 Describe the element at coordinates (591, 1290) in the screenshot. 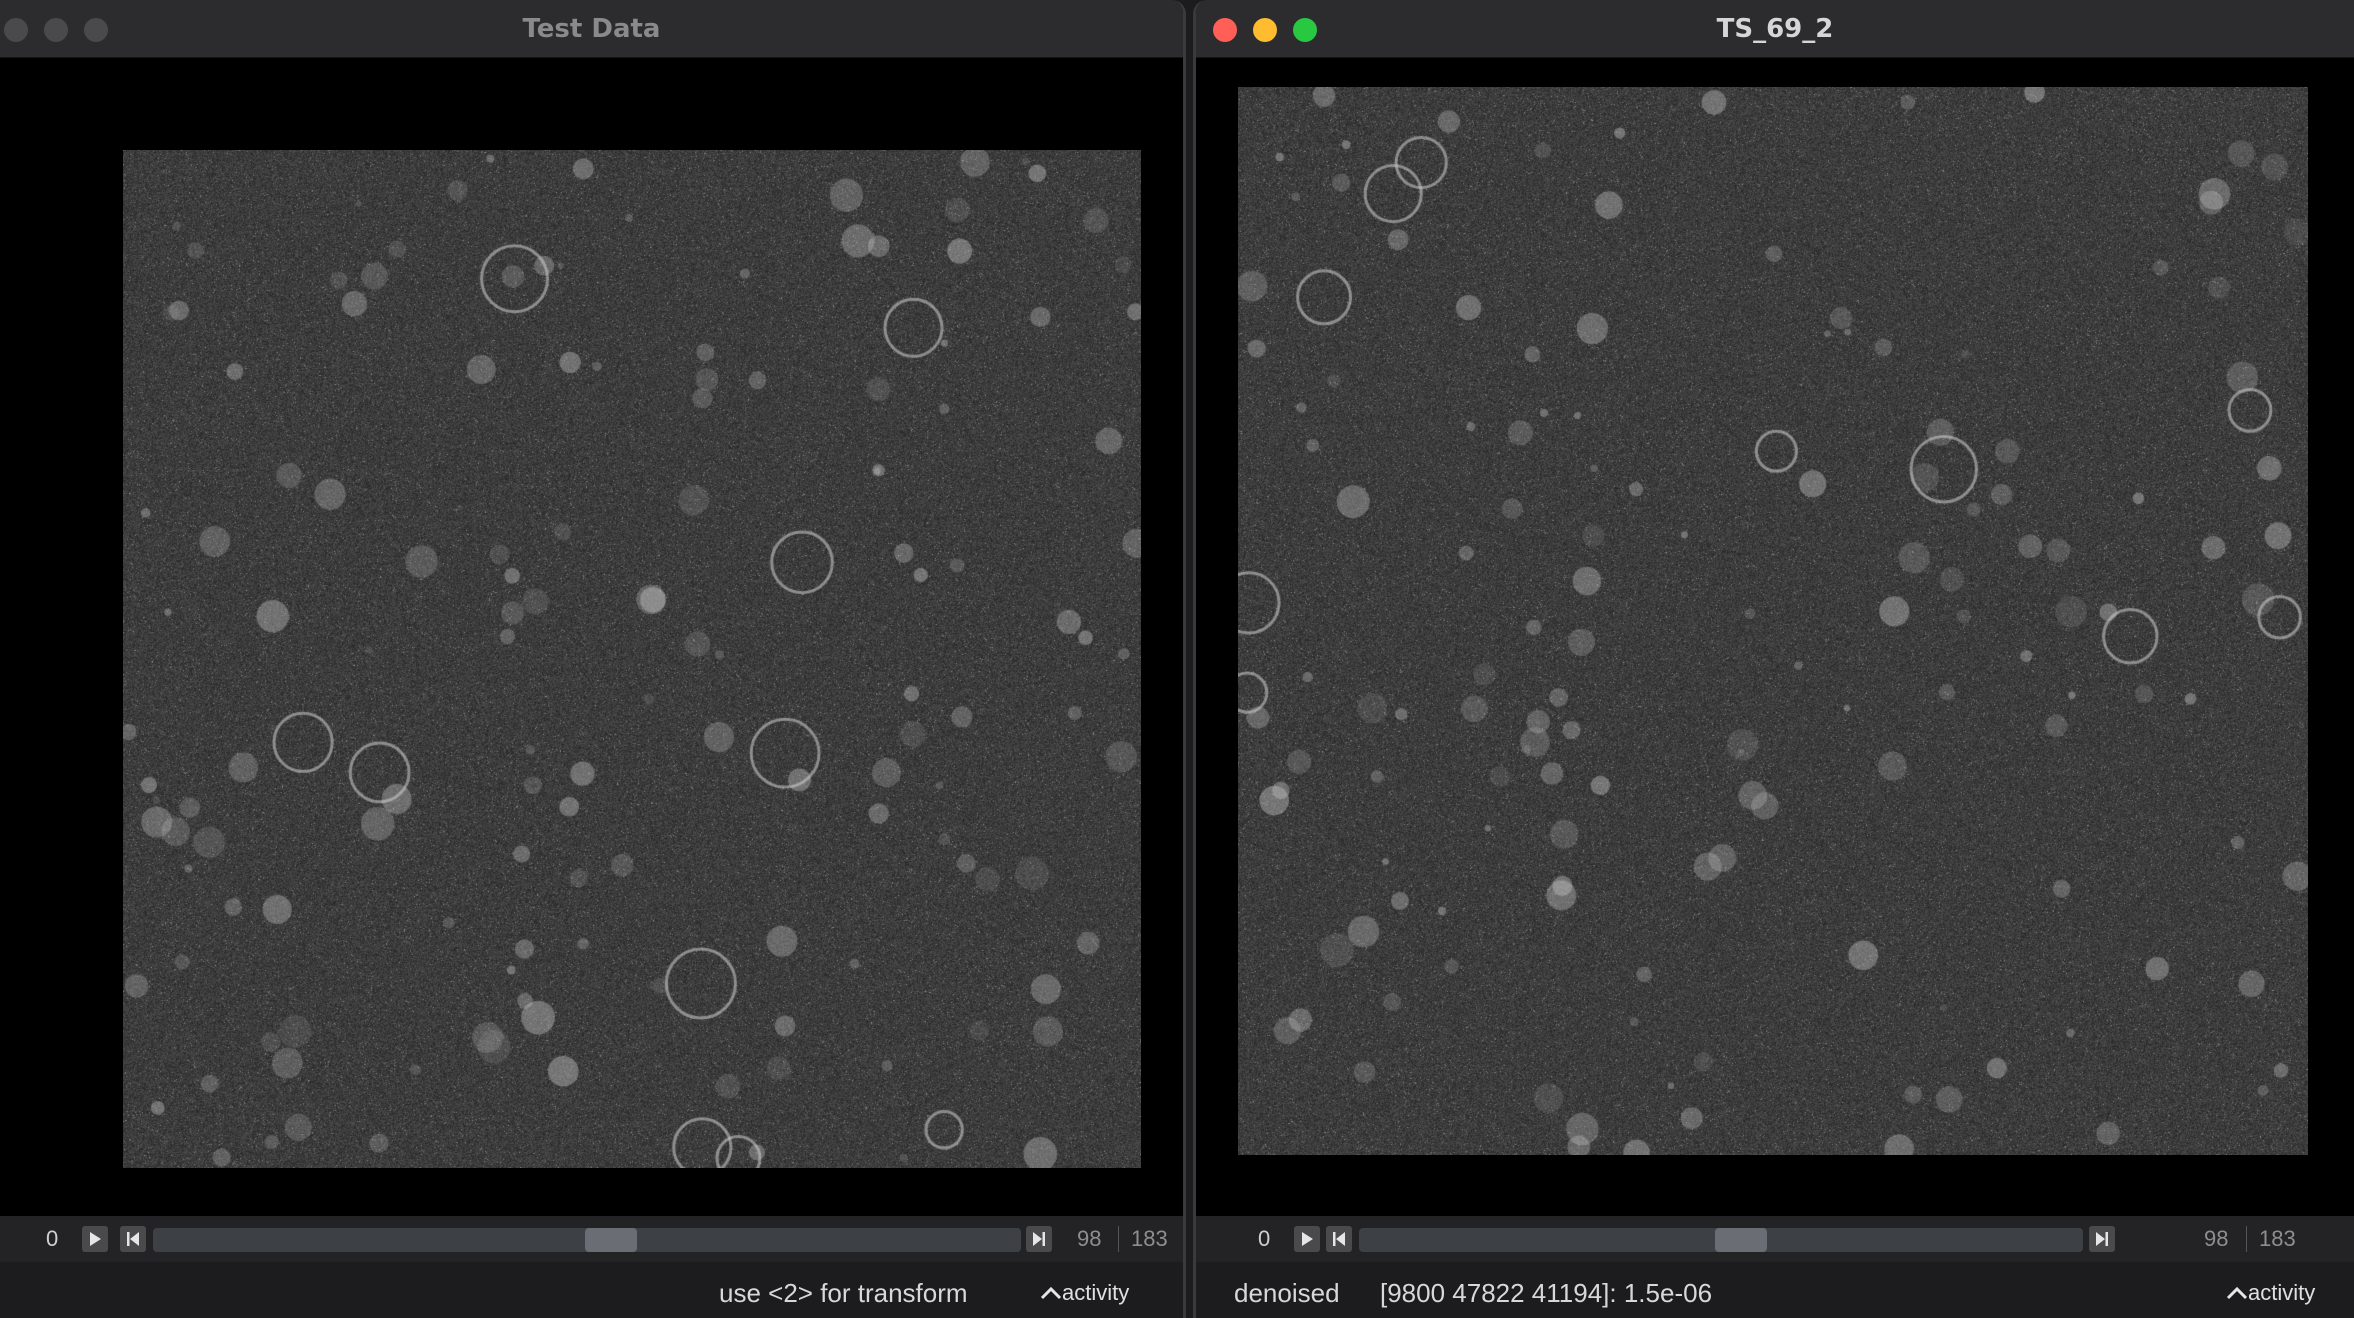

I see `status-bar: use <2> for transform activity` at that location.